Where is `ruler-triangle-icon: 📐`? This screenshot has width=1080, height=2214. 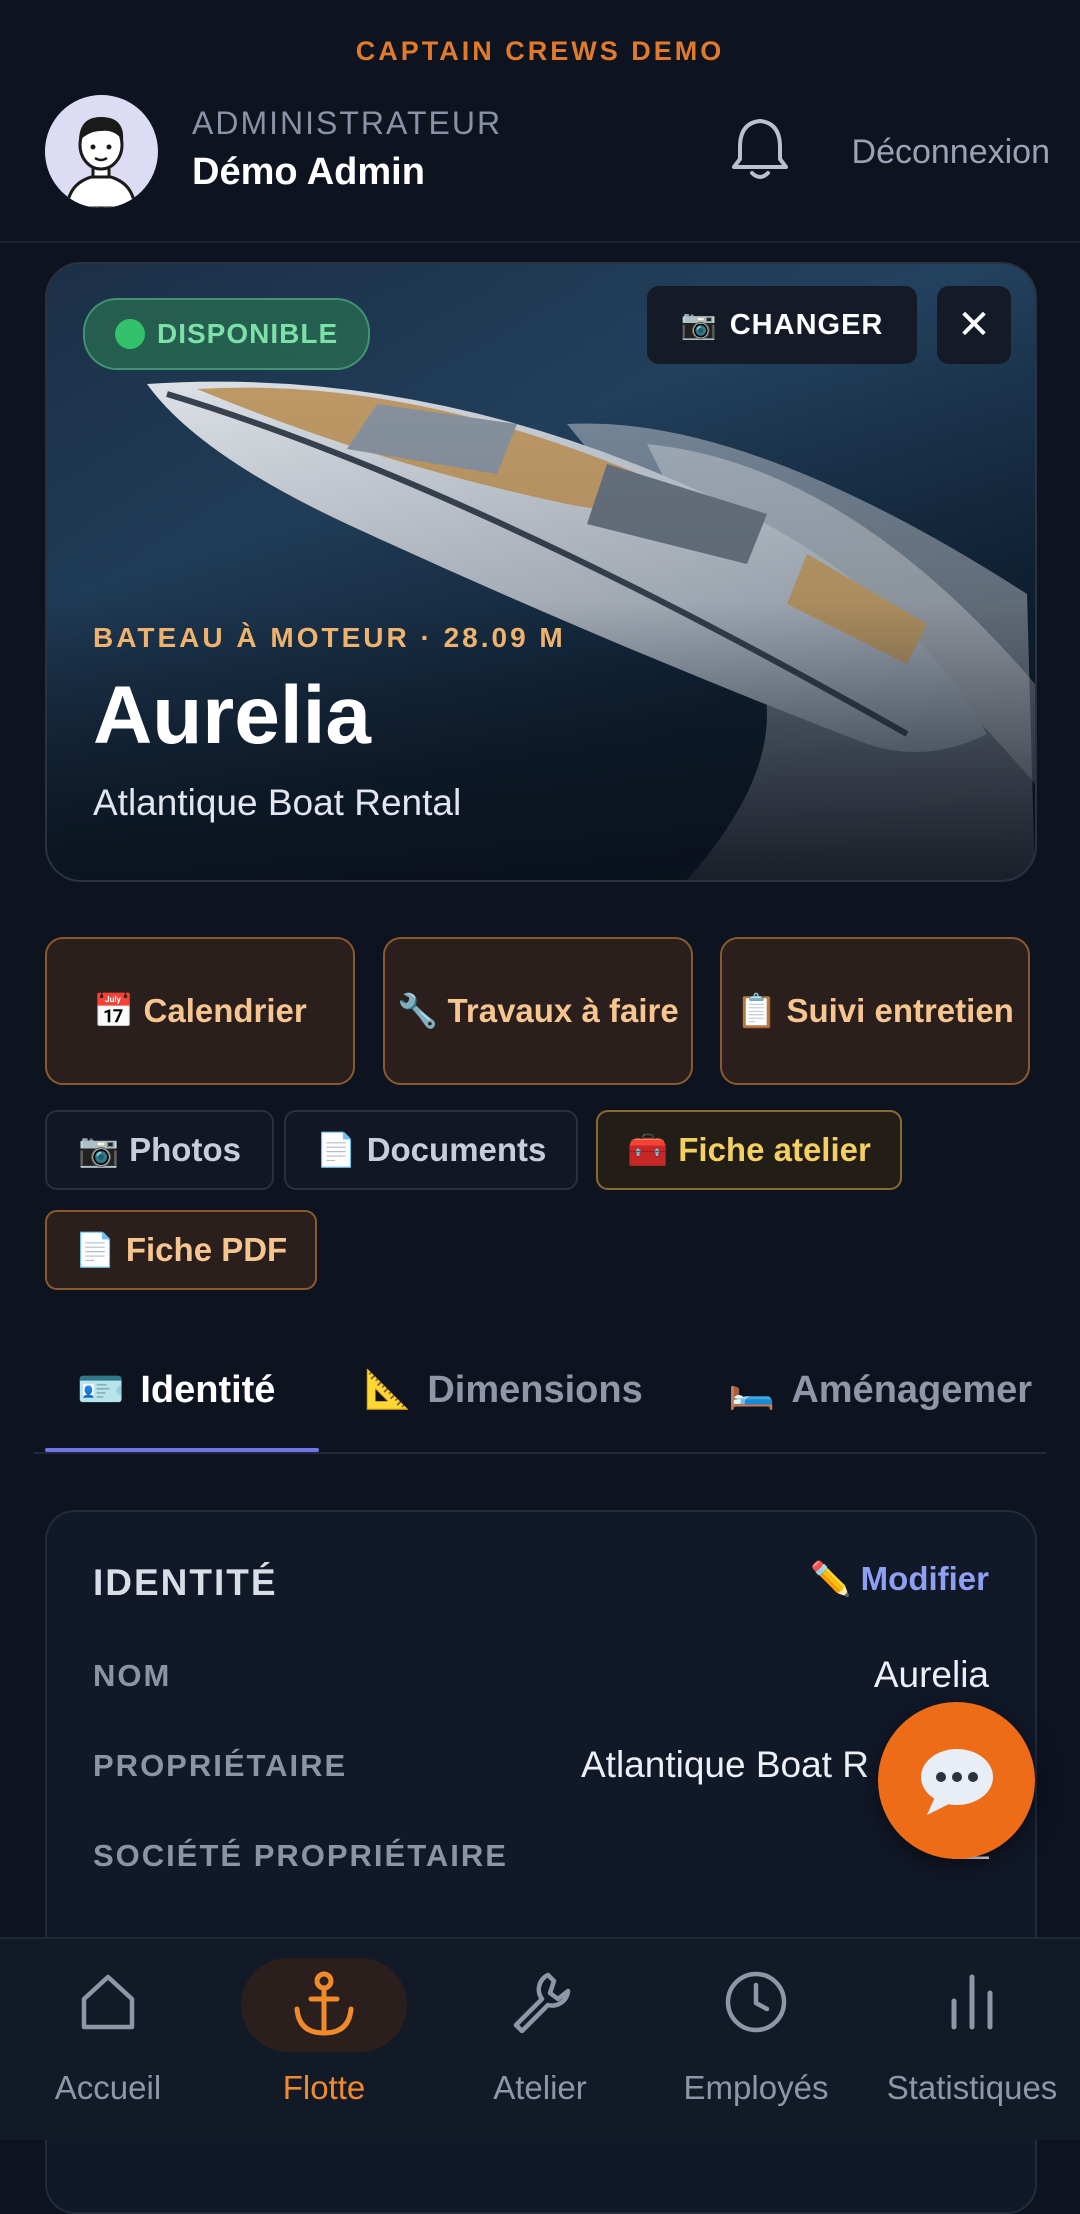 ruler-triangle-icon: 📐 is located at coordinates (388, 1390).